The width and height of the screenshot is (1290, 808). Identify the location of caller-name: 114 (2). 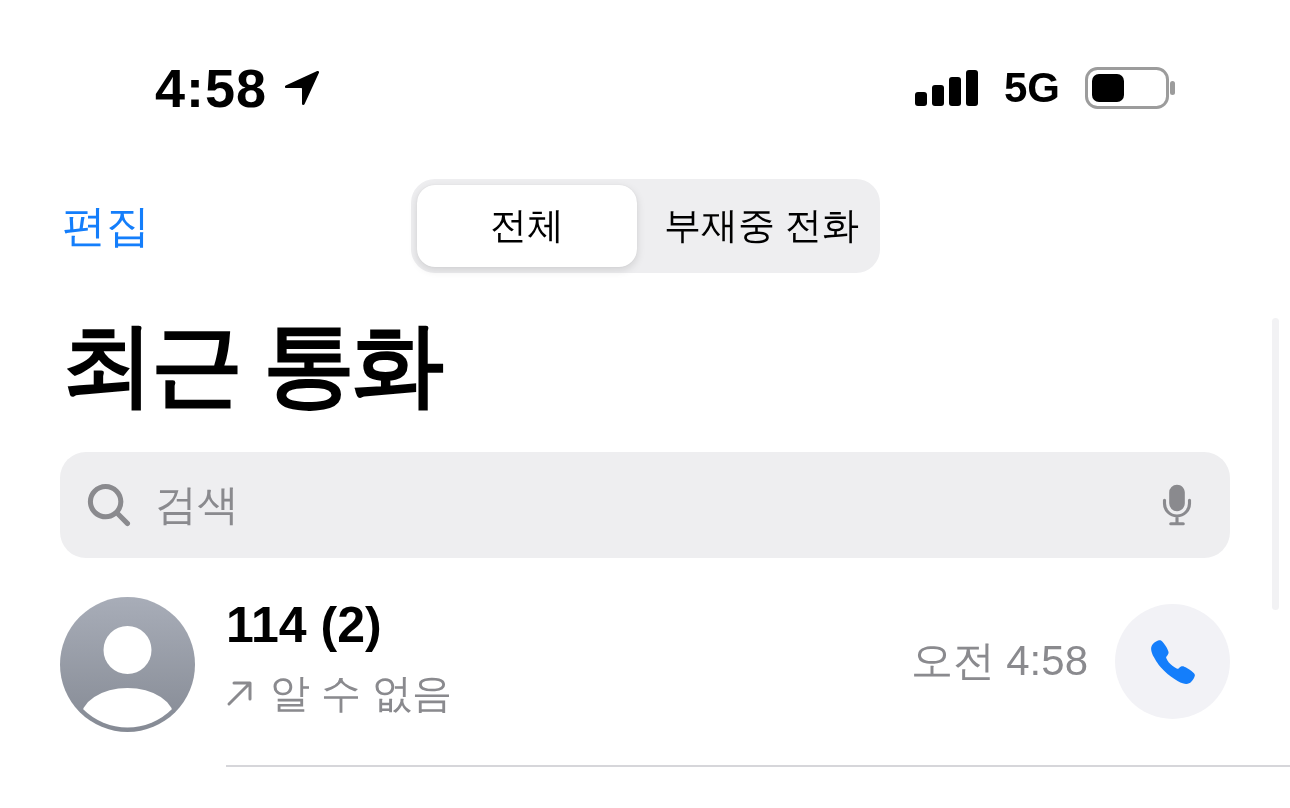
(304, 625).